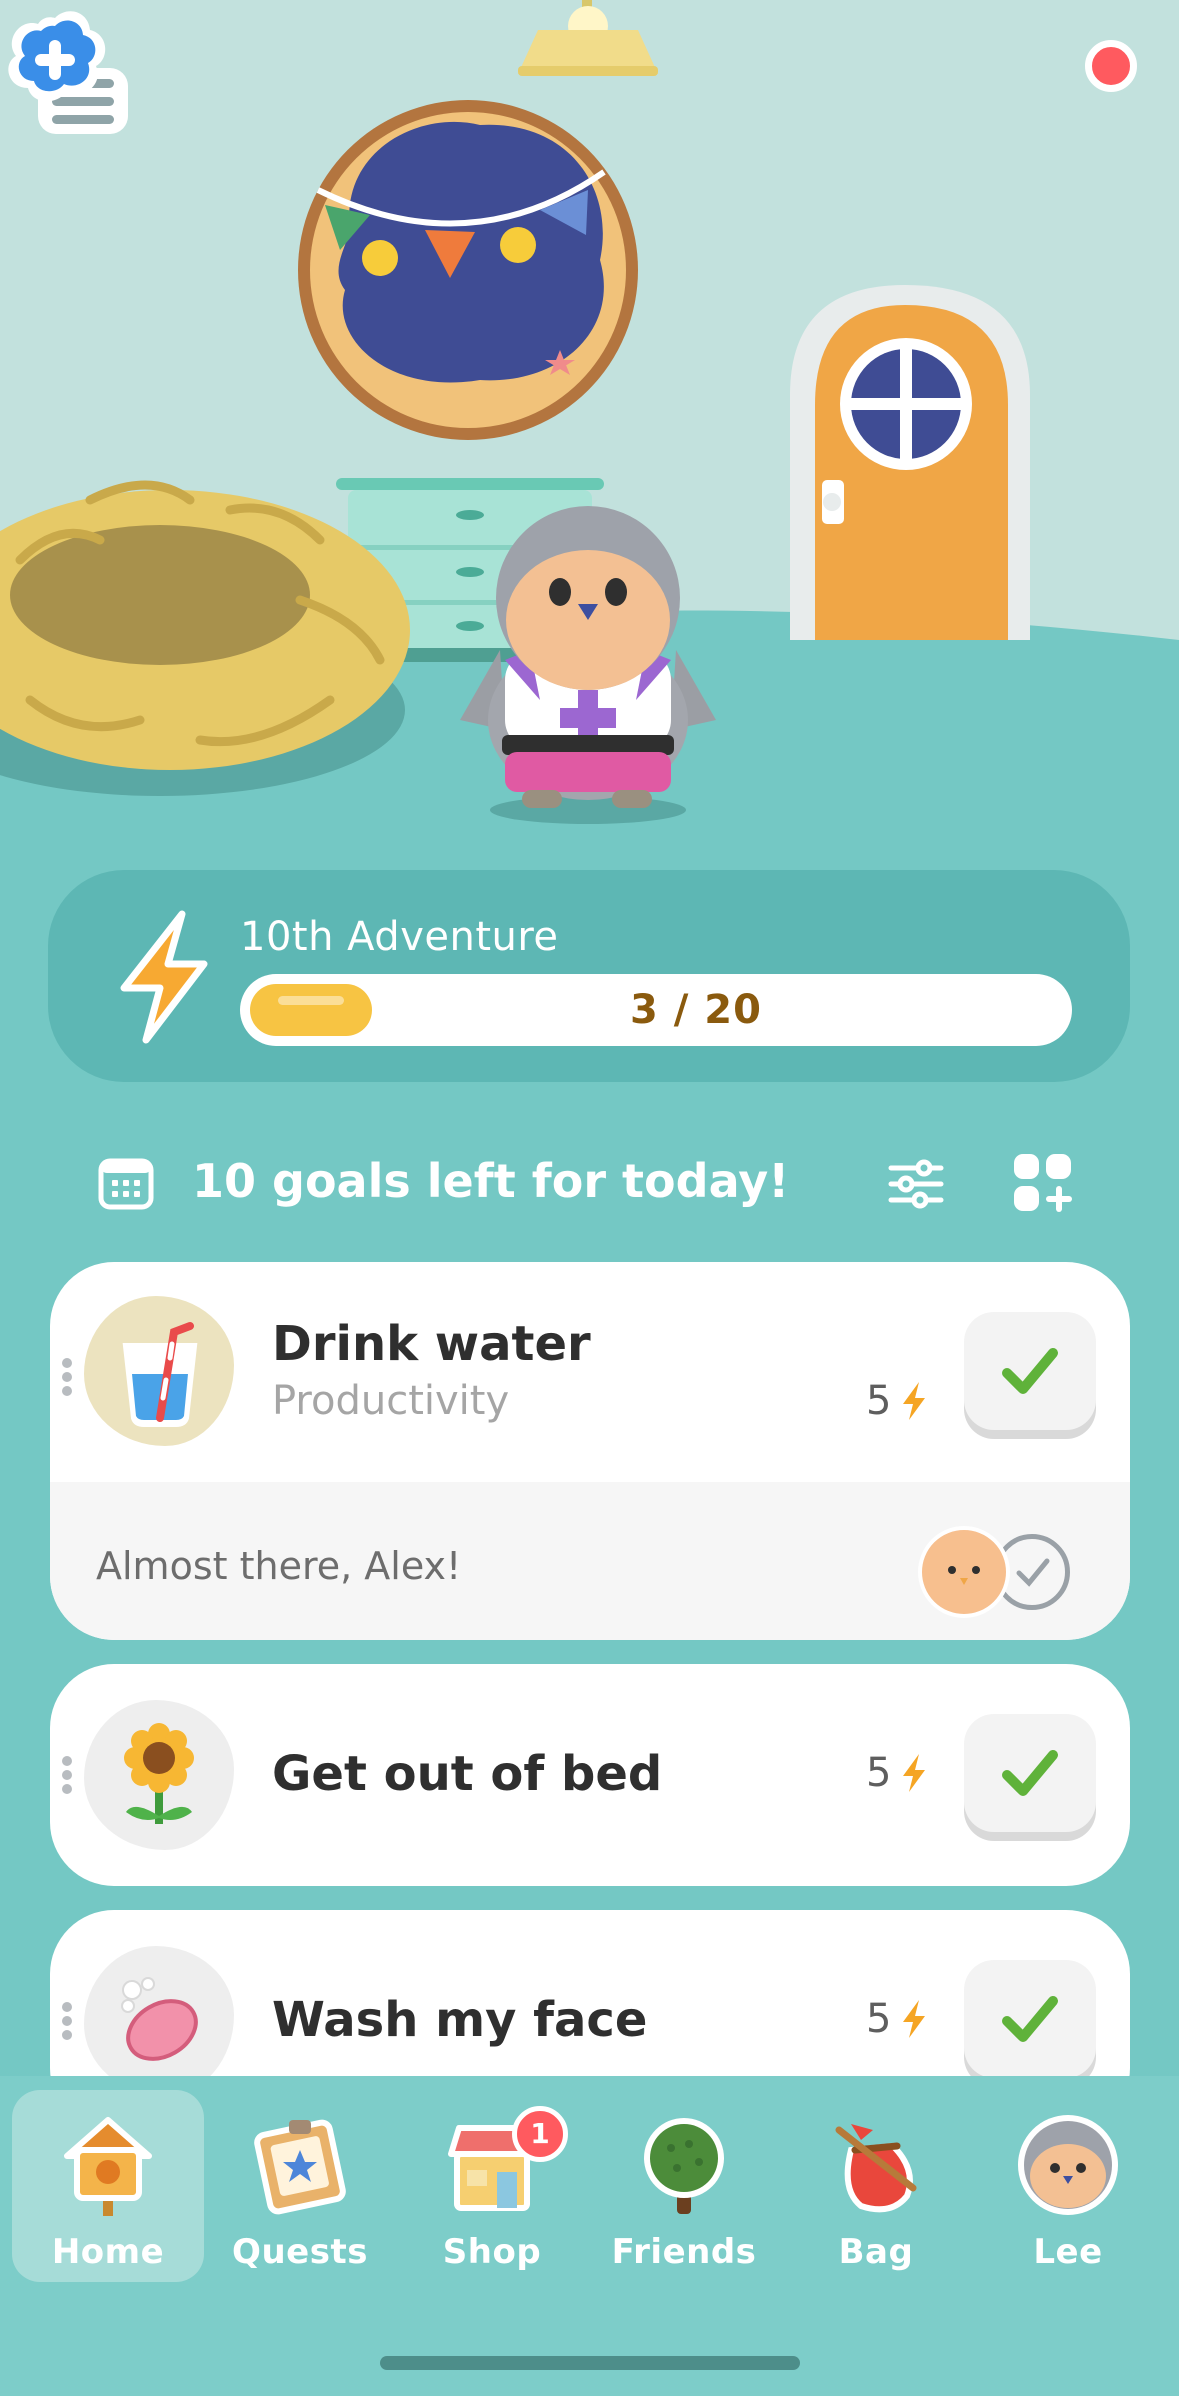 The height and width of the screenshot is (2396, 1179). Describe the element at coordinates (684, 2166) in the screenshot. I see `tree-icon` at that location.